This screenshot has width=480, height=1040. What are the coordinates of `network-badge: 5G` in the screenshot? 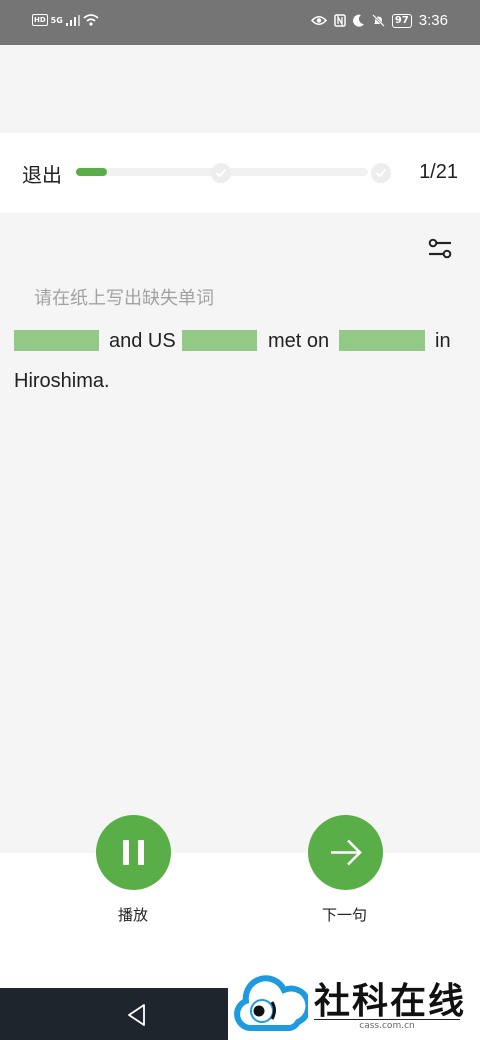 It's located at (56, 20).